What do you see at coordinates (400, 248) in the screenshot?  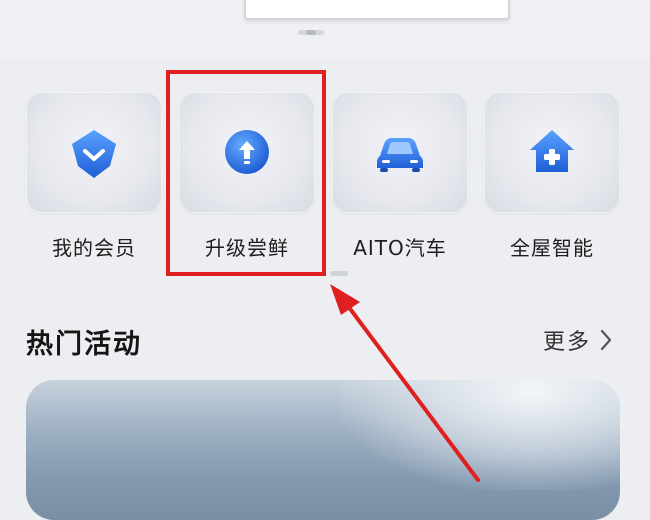 I see `quick-entry-label: AITO汽车` at bounding box center [400, 248].